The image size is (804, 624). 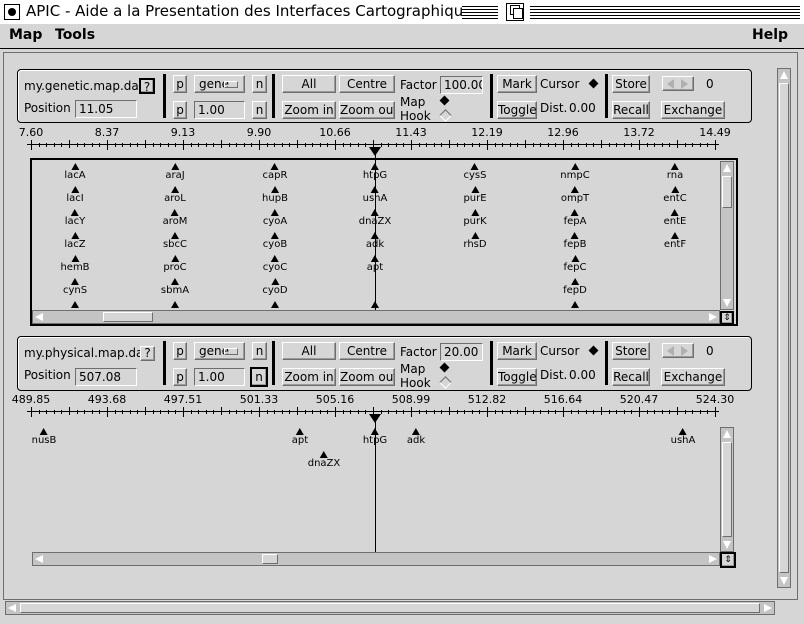 What do you see at coordinates (12, 12) in the screenshot?
I see `window-menu-icon` at bounding box center [12, 12].